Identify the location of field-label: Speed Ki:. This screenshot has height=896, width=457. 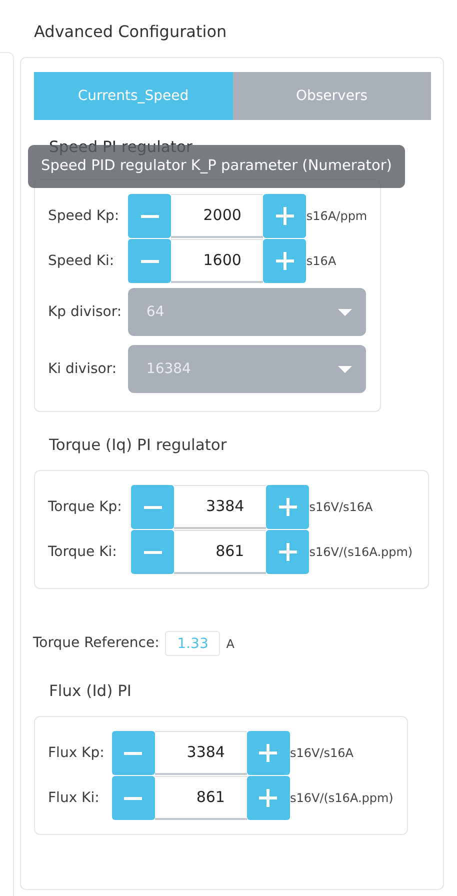
(82, 261).